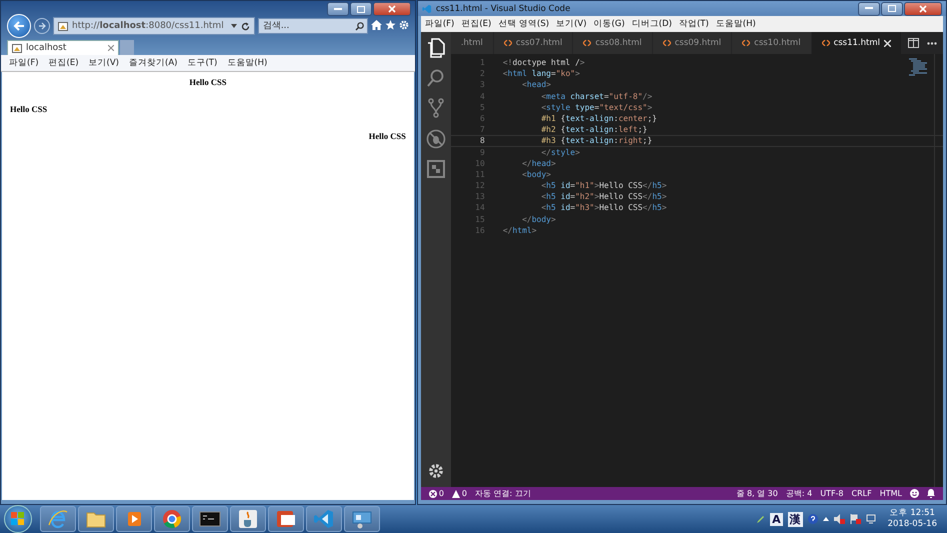  What do you see at coordinates (857, 43) in the screenshot?
I see `editor-tab: css11.html` at bounding box center [857, 43].